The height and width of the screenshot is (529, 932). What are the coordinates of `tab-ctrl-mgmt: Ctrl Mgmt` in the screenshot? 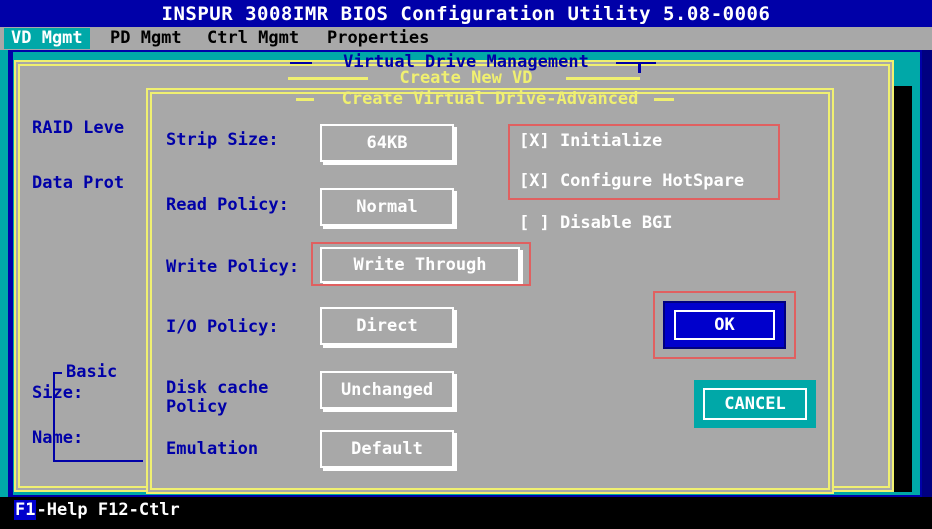 It's located at (253, 38).